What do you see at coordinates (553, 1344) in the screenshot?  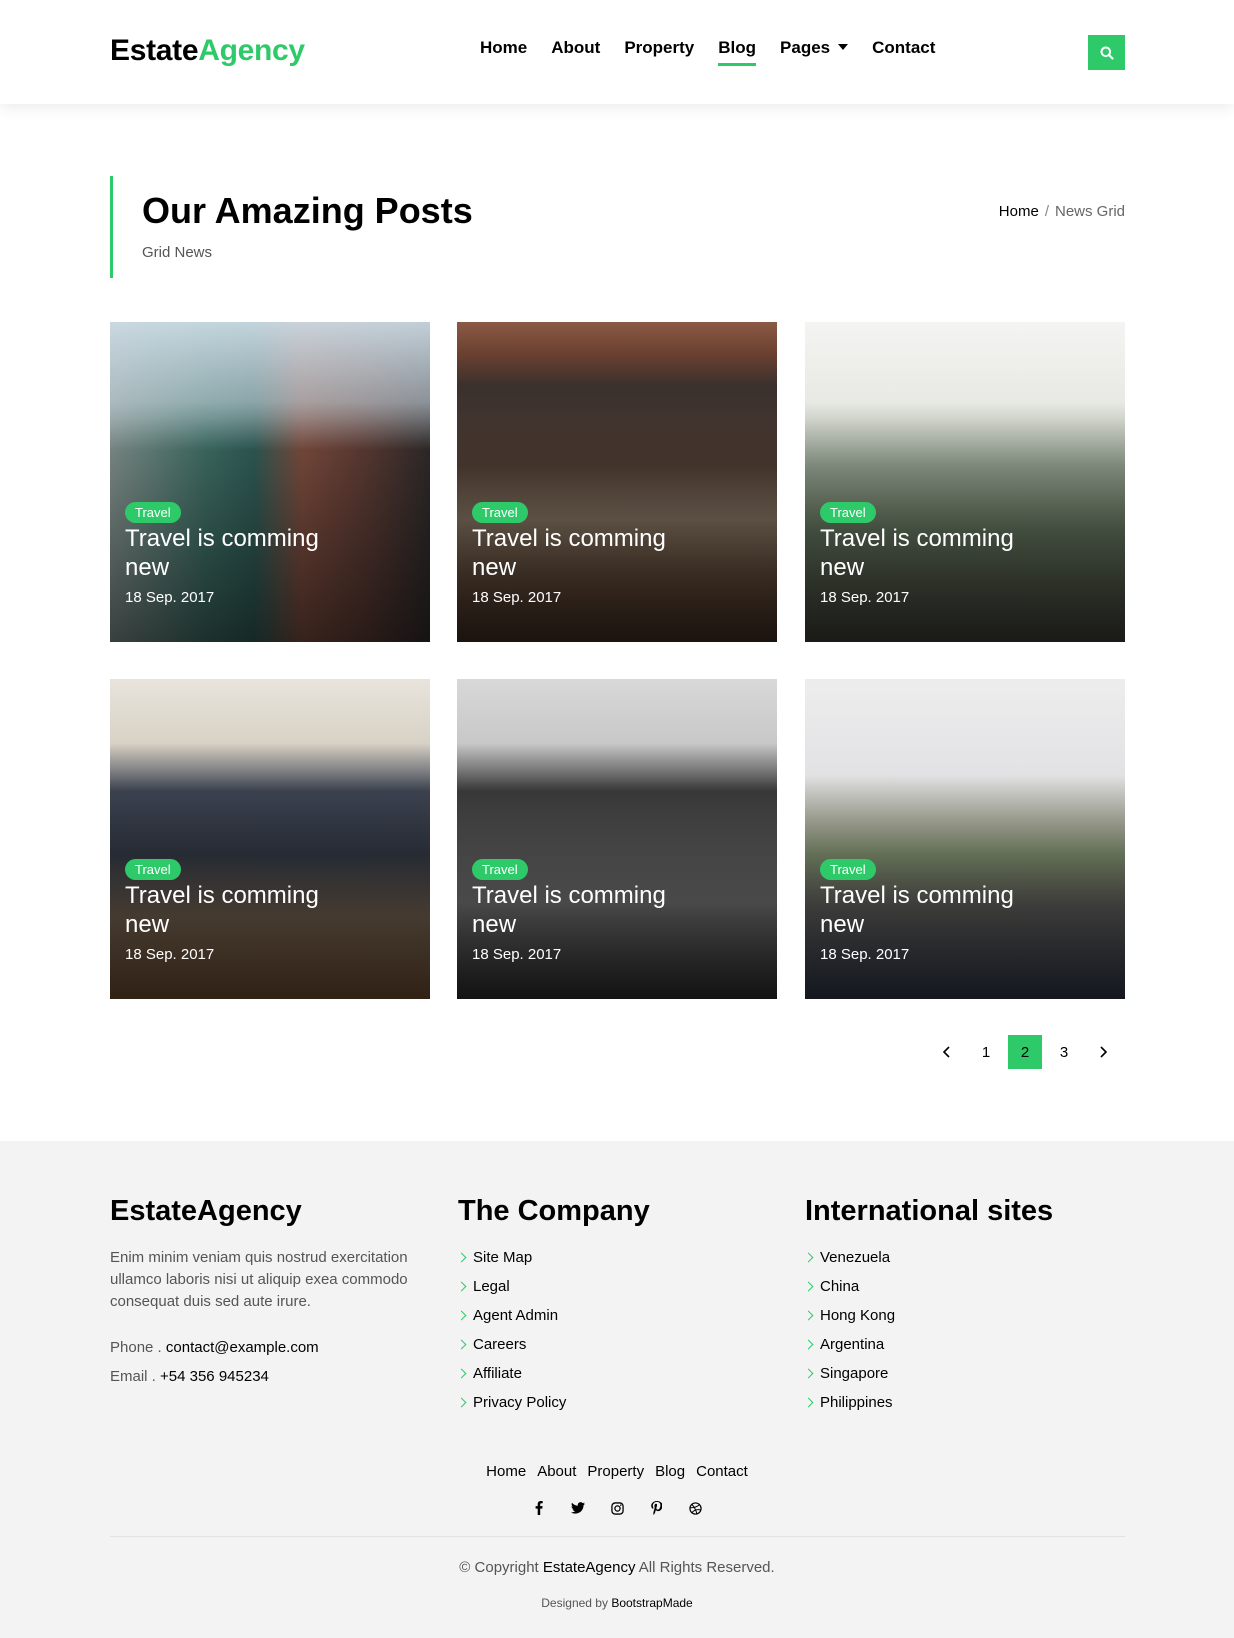 I see `footer-link-careers: Careers` at bounding box center [553, 1344].